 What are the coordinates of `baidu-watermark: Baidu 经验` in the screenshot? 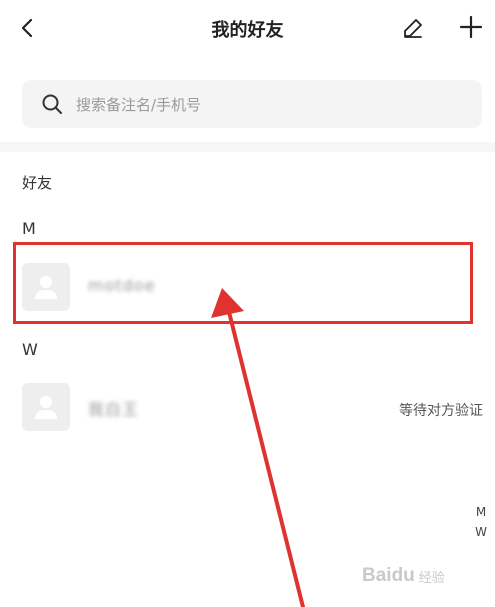 It's located at (427, 576).